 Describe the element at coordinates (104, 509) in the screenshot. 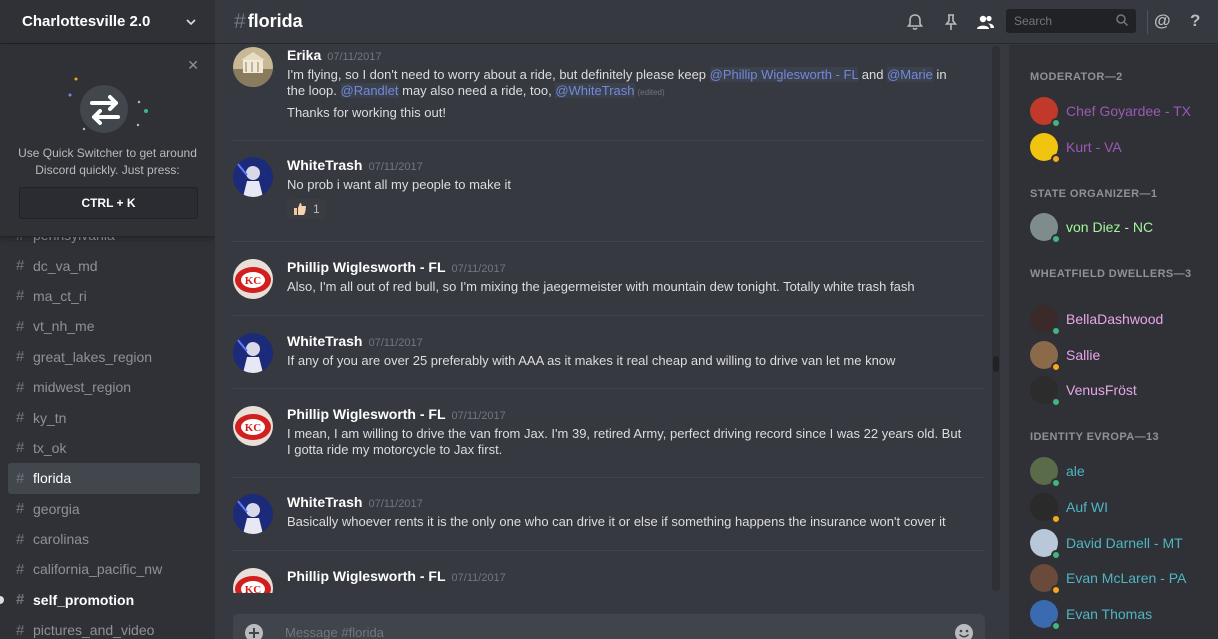

I see `channel-georgia: # georgia` at that location.